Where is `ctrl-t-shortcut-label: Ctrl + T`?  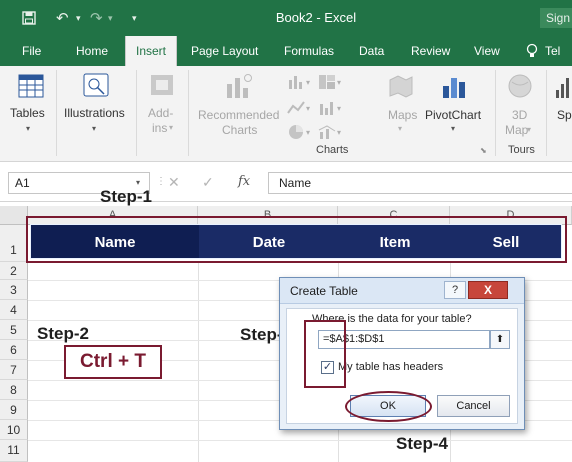
ctrl-t-shortcut-label: Ctrl + T is located at coordinates (113, 362).